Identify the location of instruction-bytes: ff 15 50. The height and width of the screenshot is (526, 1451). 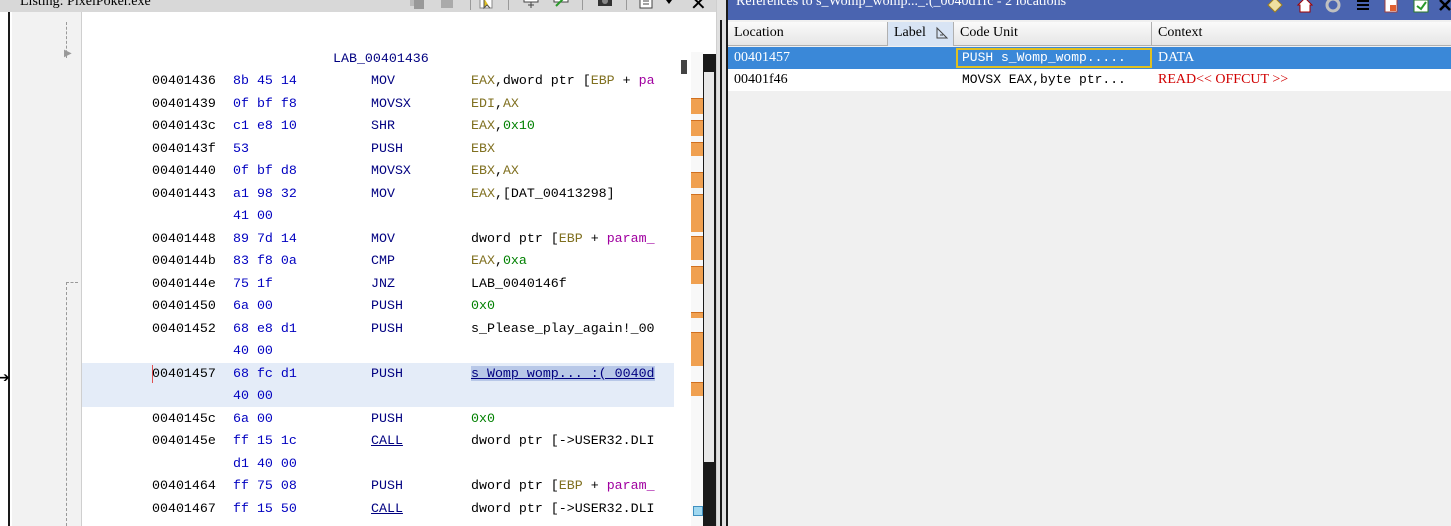
(265, 508).